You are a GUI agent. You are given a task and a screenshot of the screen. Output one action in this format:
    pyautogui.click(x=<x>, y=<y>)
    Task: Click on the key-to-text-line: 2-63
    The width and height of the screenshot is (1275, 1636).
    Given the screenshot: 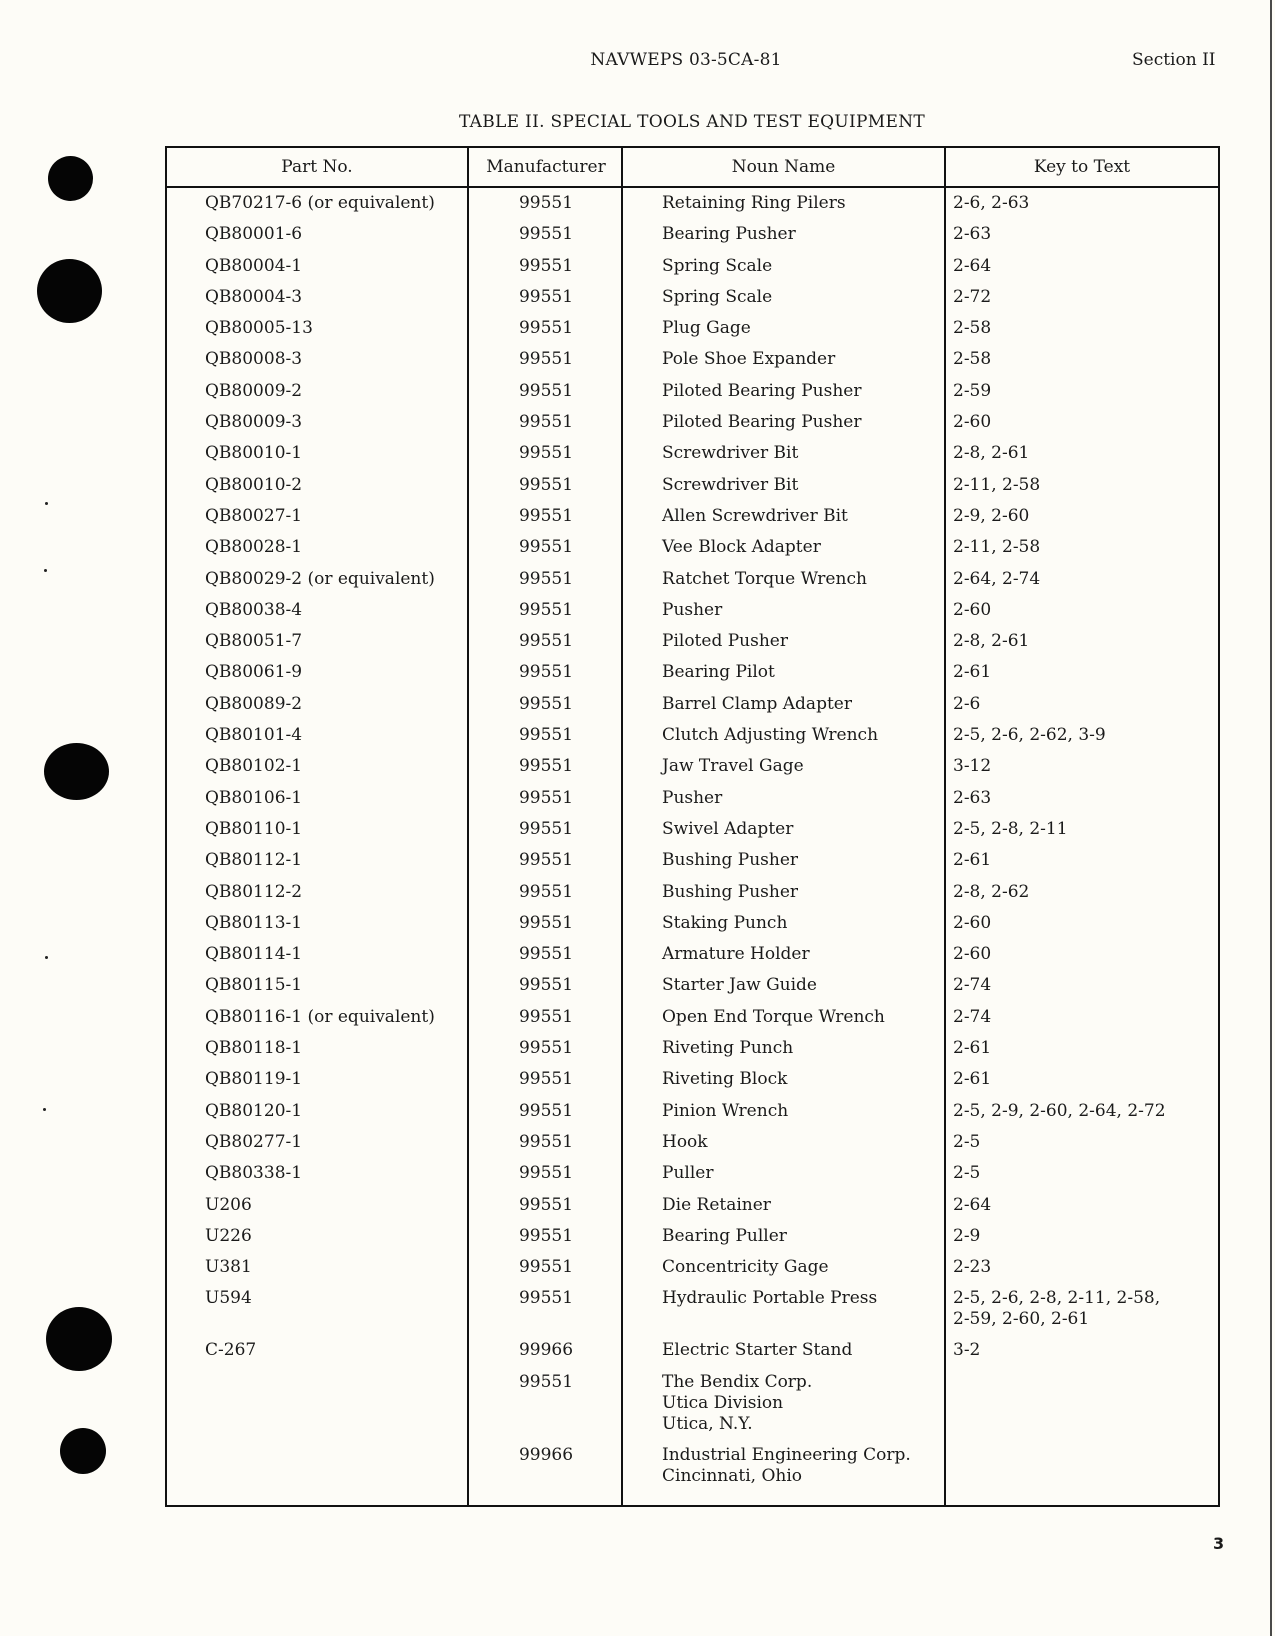 What is the action you would take?
    pyautogui.click(x=972, y=234)
    